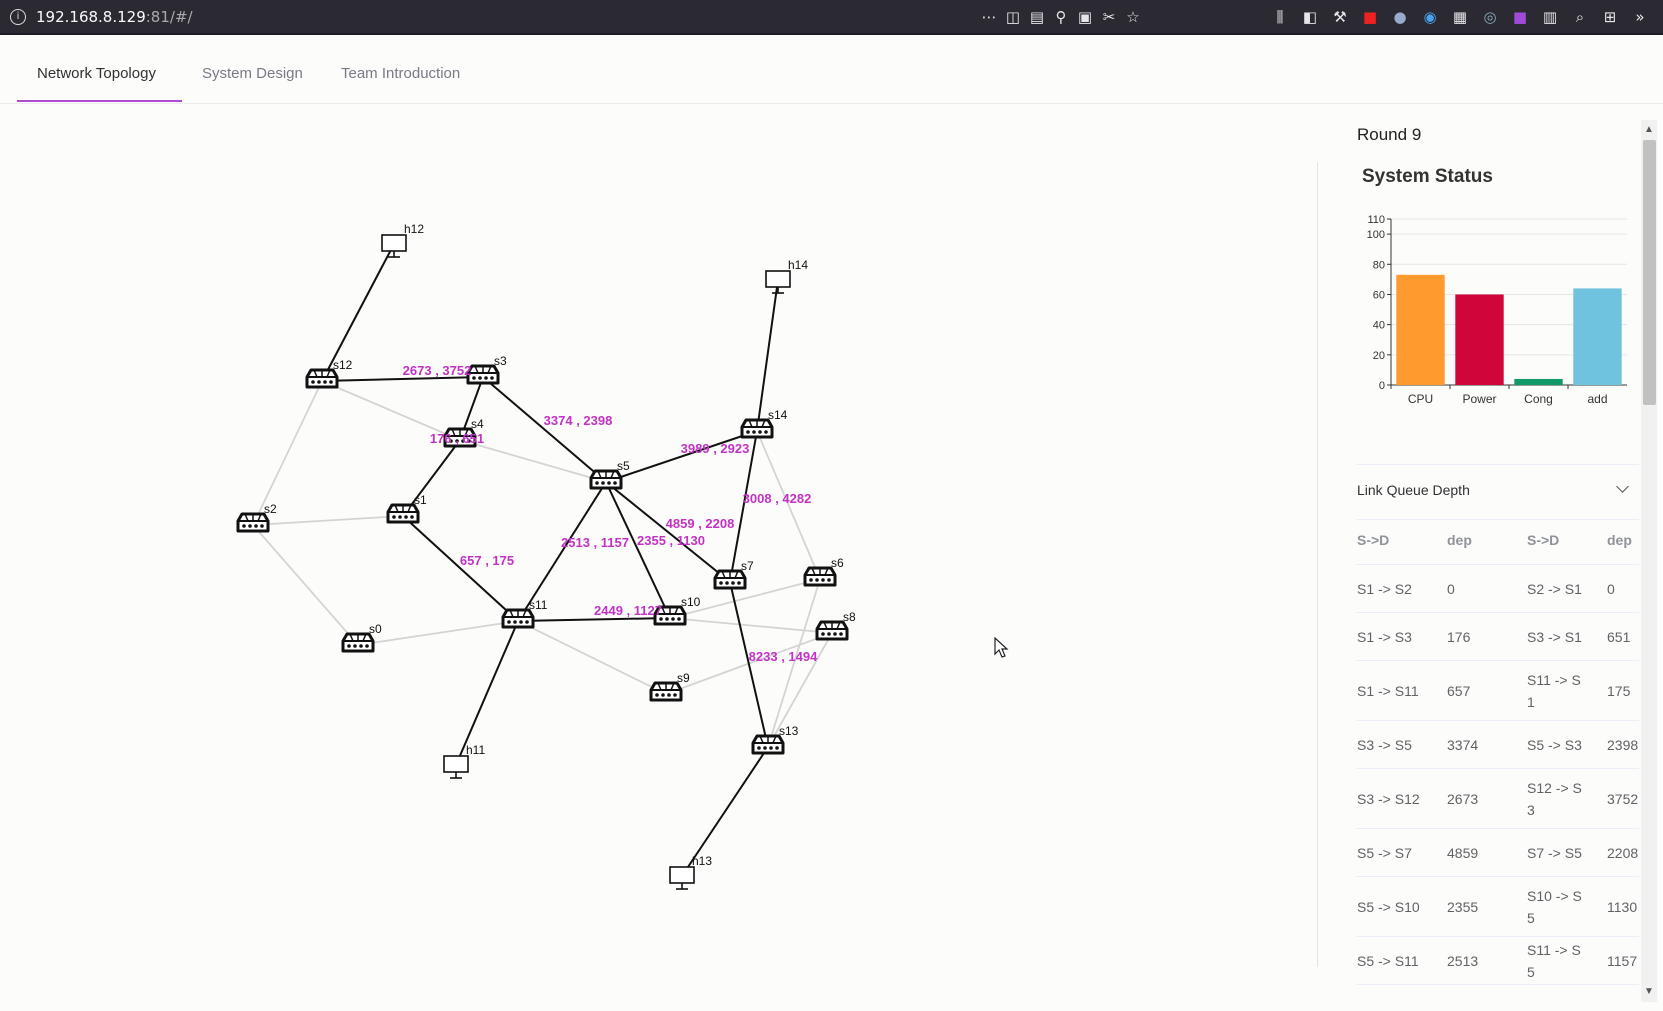 Image resolution: width=1663 pixels, height=1011 pixels. I want to click on host-node-h12: h12, so click(402, 240).